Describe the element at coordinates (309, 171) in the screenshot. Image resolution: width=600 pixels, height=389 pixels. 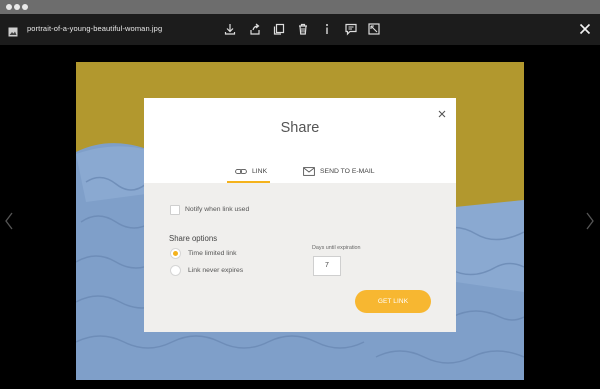
I see `mail-icon` at that location.